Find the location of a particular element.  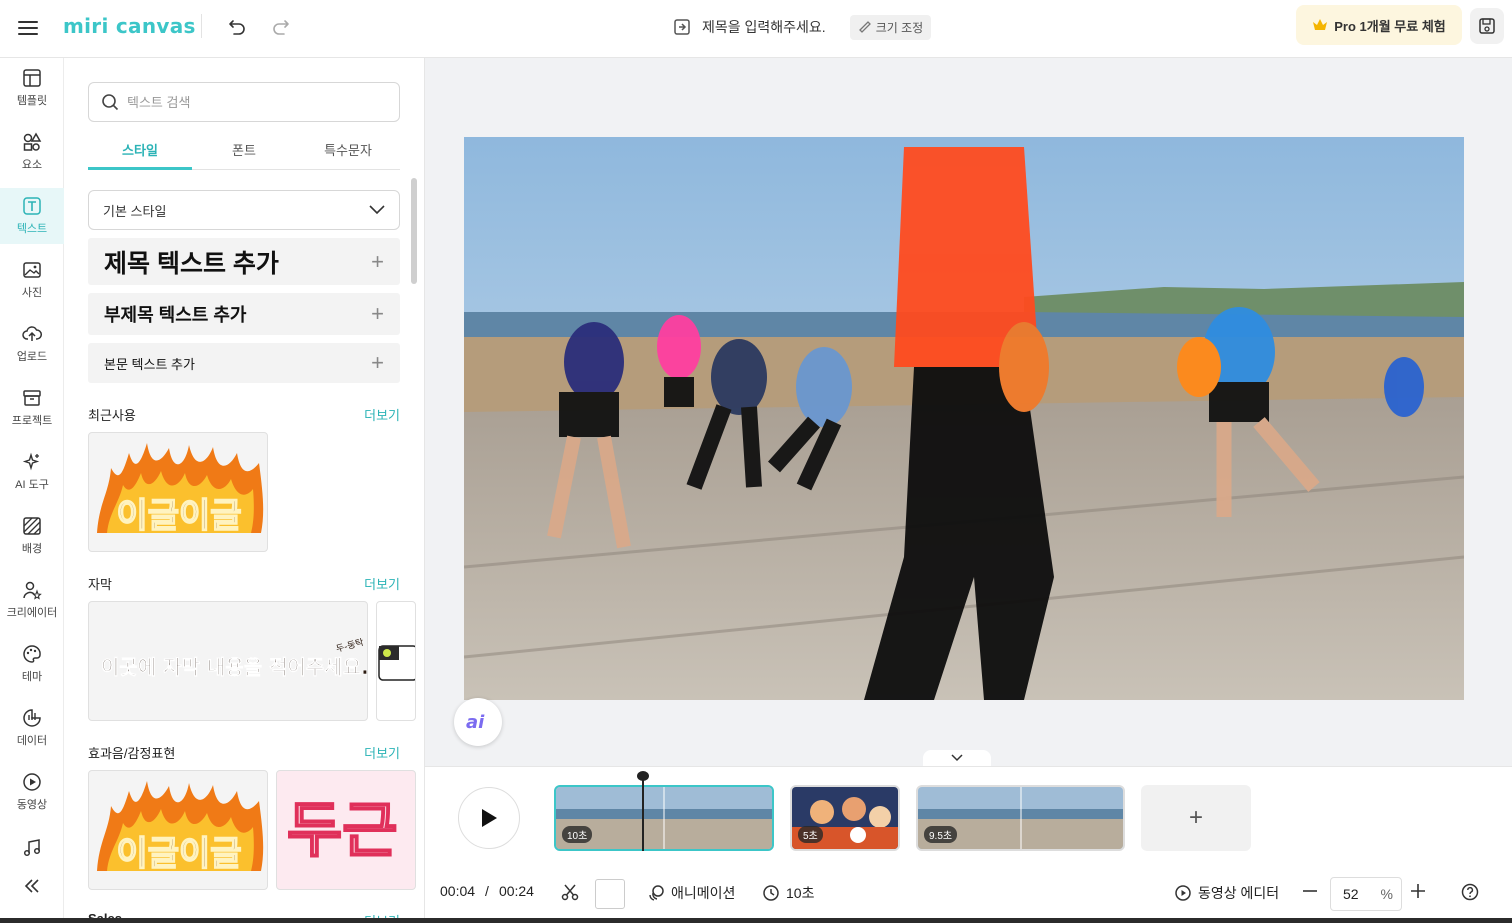

rail-item-text: 텍스트 is located at coordinates (32, 216).